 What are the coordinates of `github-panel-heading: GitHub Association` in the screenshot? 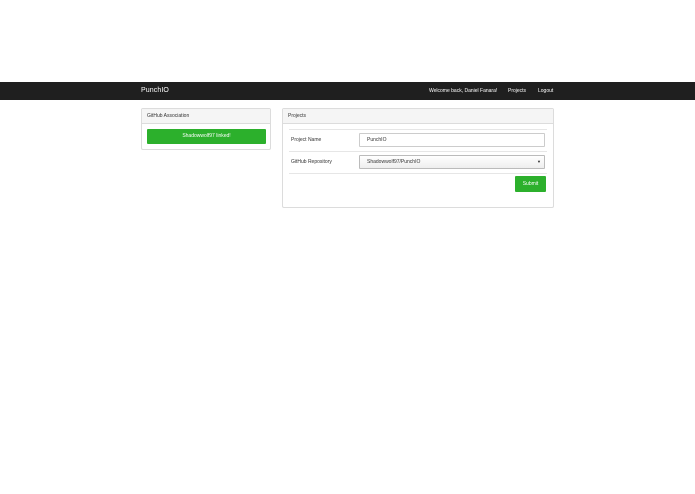 It's located at (206, 116).